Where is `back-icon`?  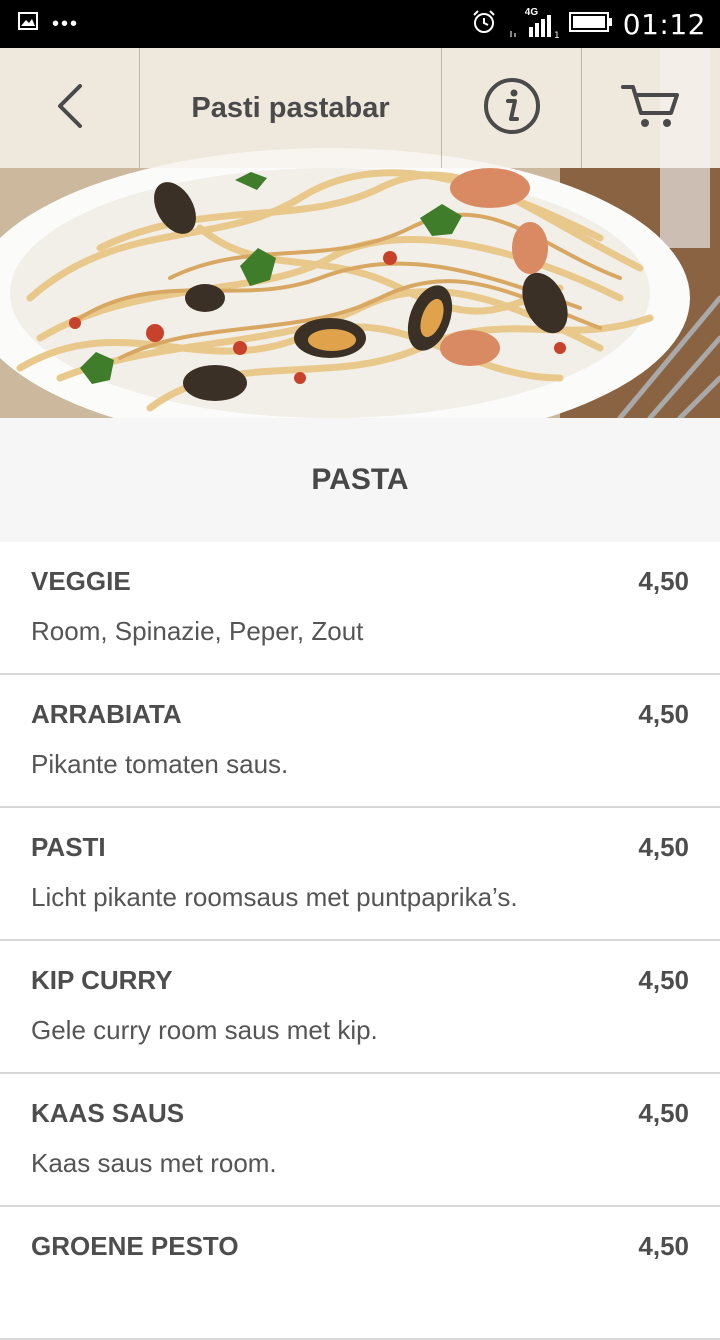 back-icon is located at coordinates (70, 108).